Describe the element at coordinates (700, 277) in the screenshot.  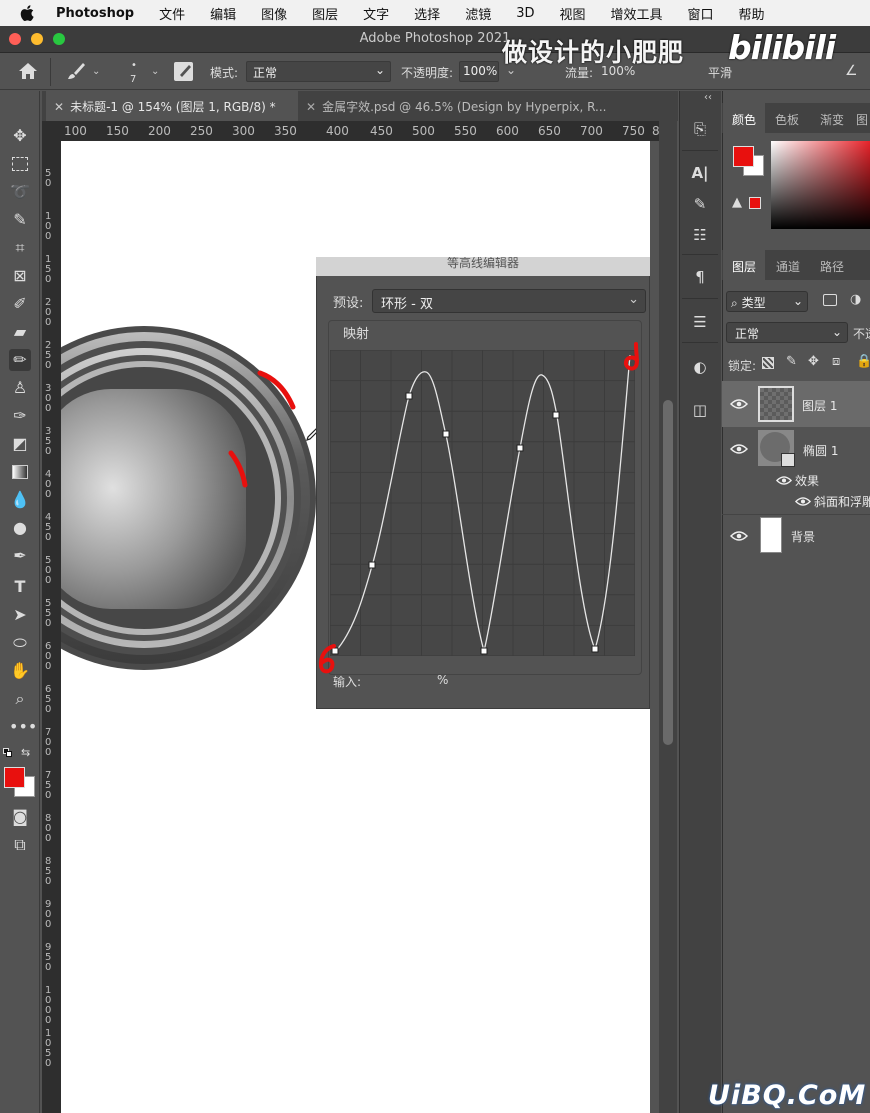
I see `paragraph-panel-icon: ¶` at that location.